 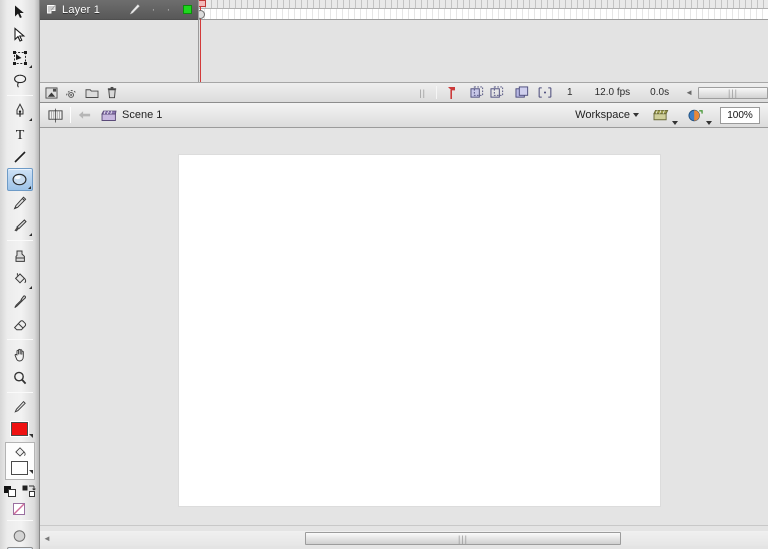 What do you see at coordinates (20, 110) in the screenshot?
I see `pen-tool` at bounding box center [20, 110].